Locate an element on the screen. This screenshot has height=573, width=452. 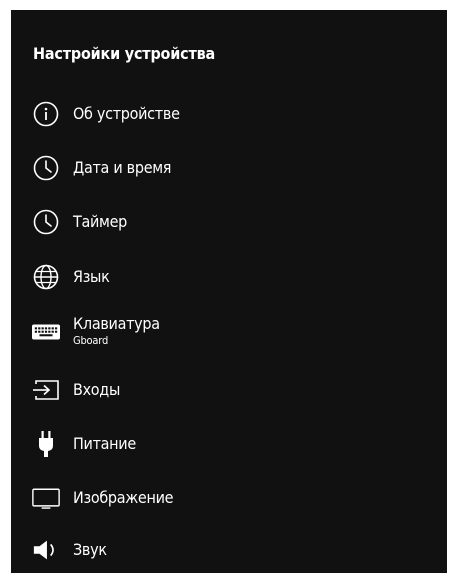
menu-item-sublabel: Gboard is located at coordinates (91, 340).